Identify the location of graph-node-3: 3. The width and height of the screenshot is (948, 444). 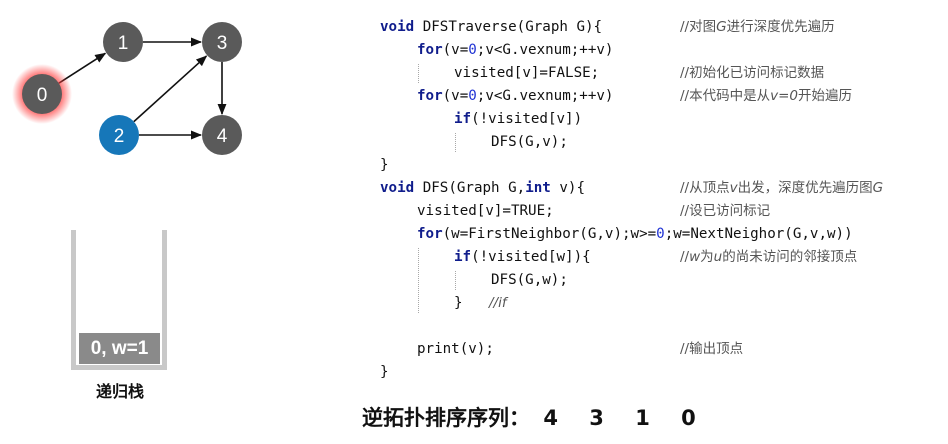
(222, 42).